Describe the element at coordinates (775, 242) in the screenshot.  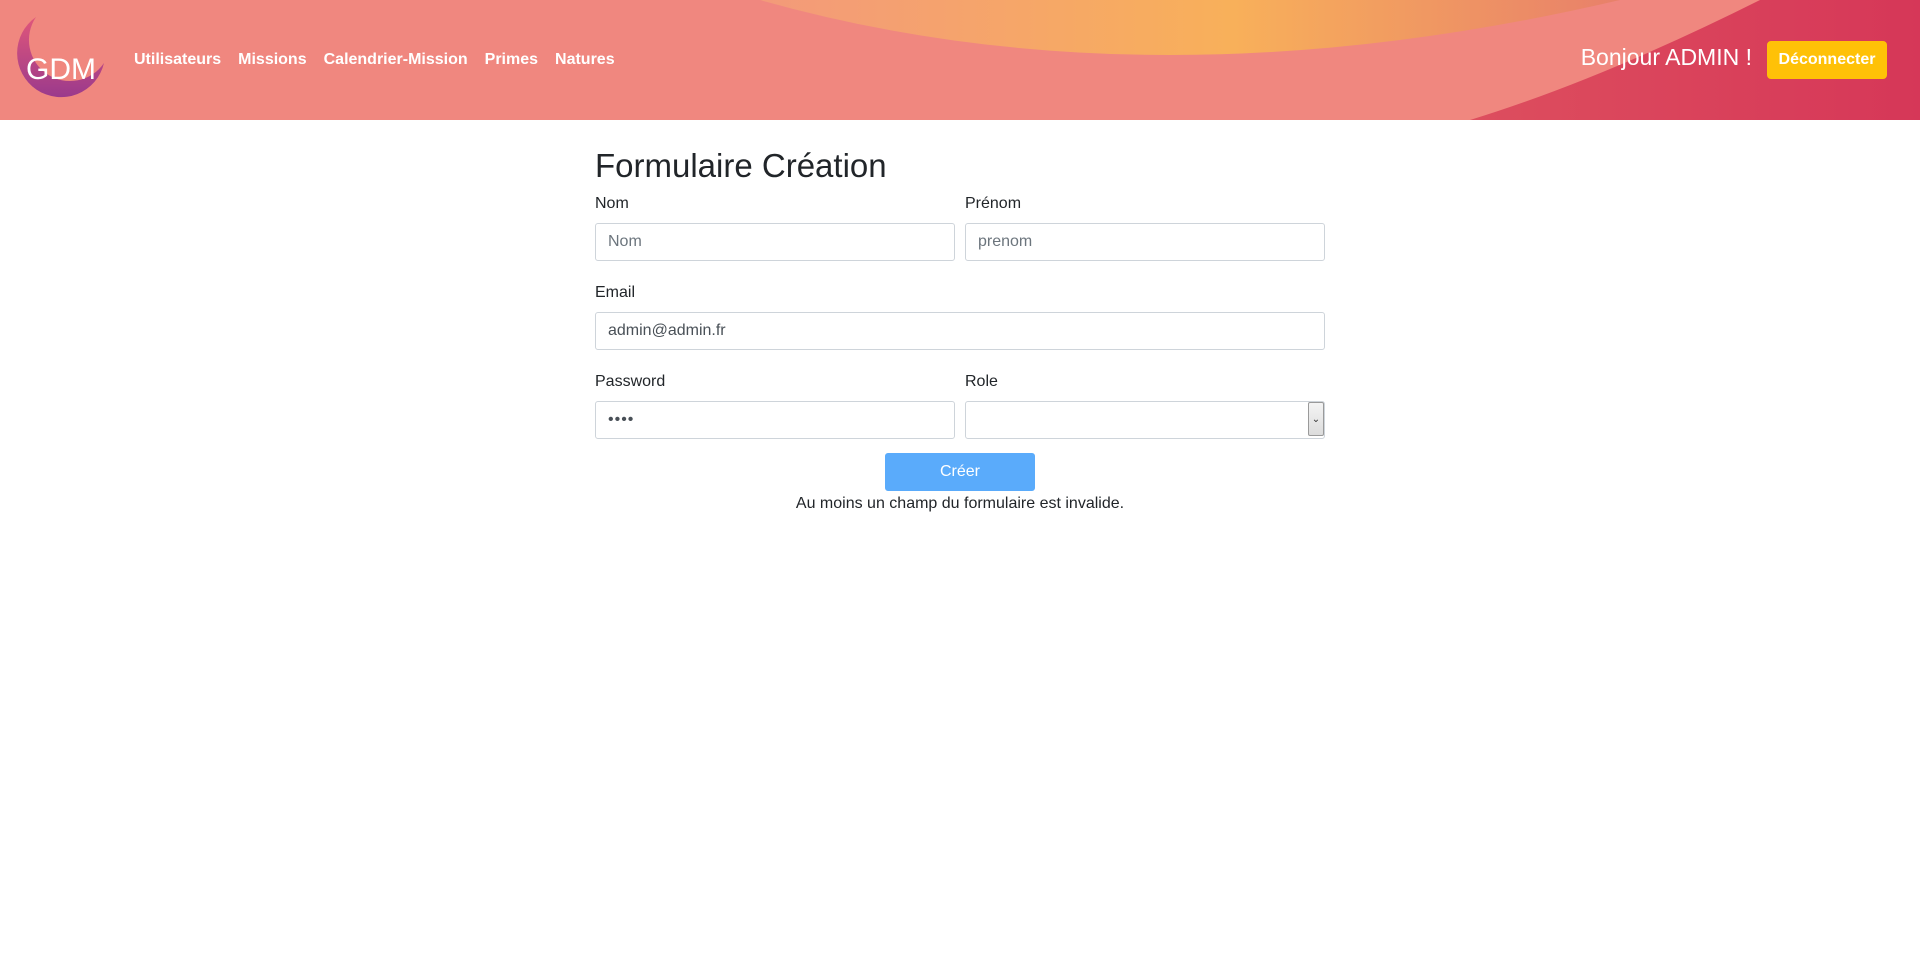
I see `nom-input` at that location.